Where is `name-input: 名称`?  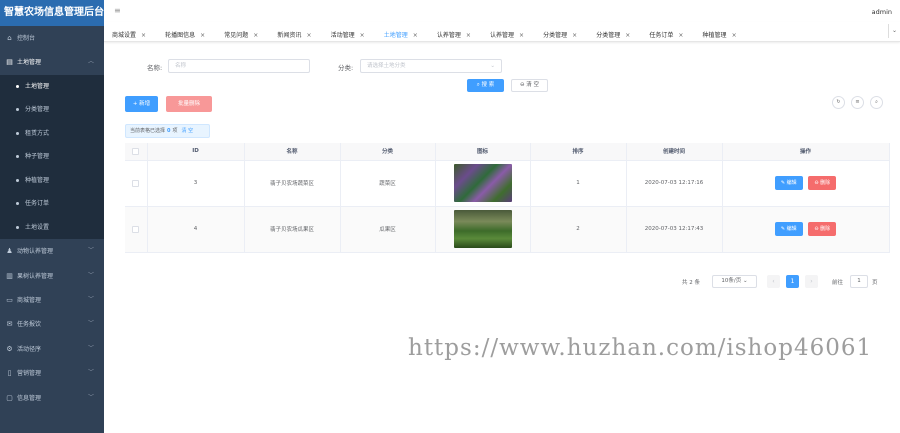
name-input: 名称 is located at coordinates (239, 66).